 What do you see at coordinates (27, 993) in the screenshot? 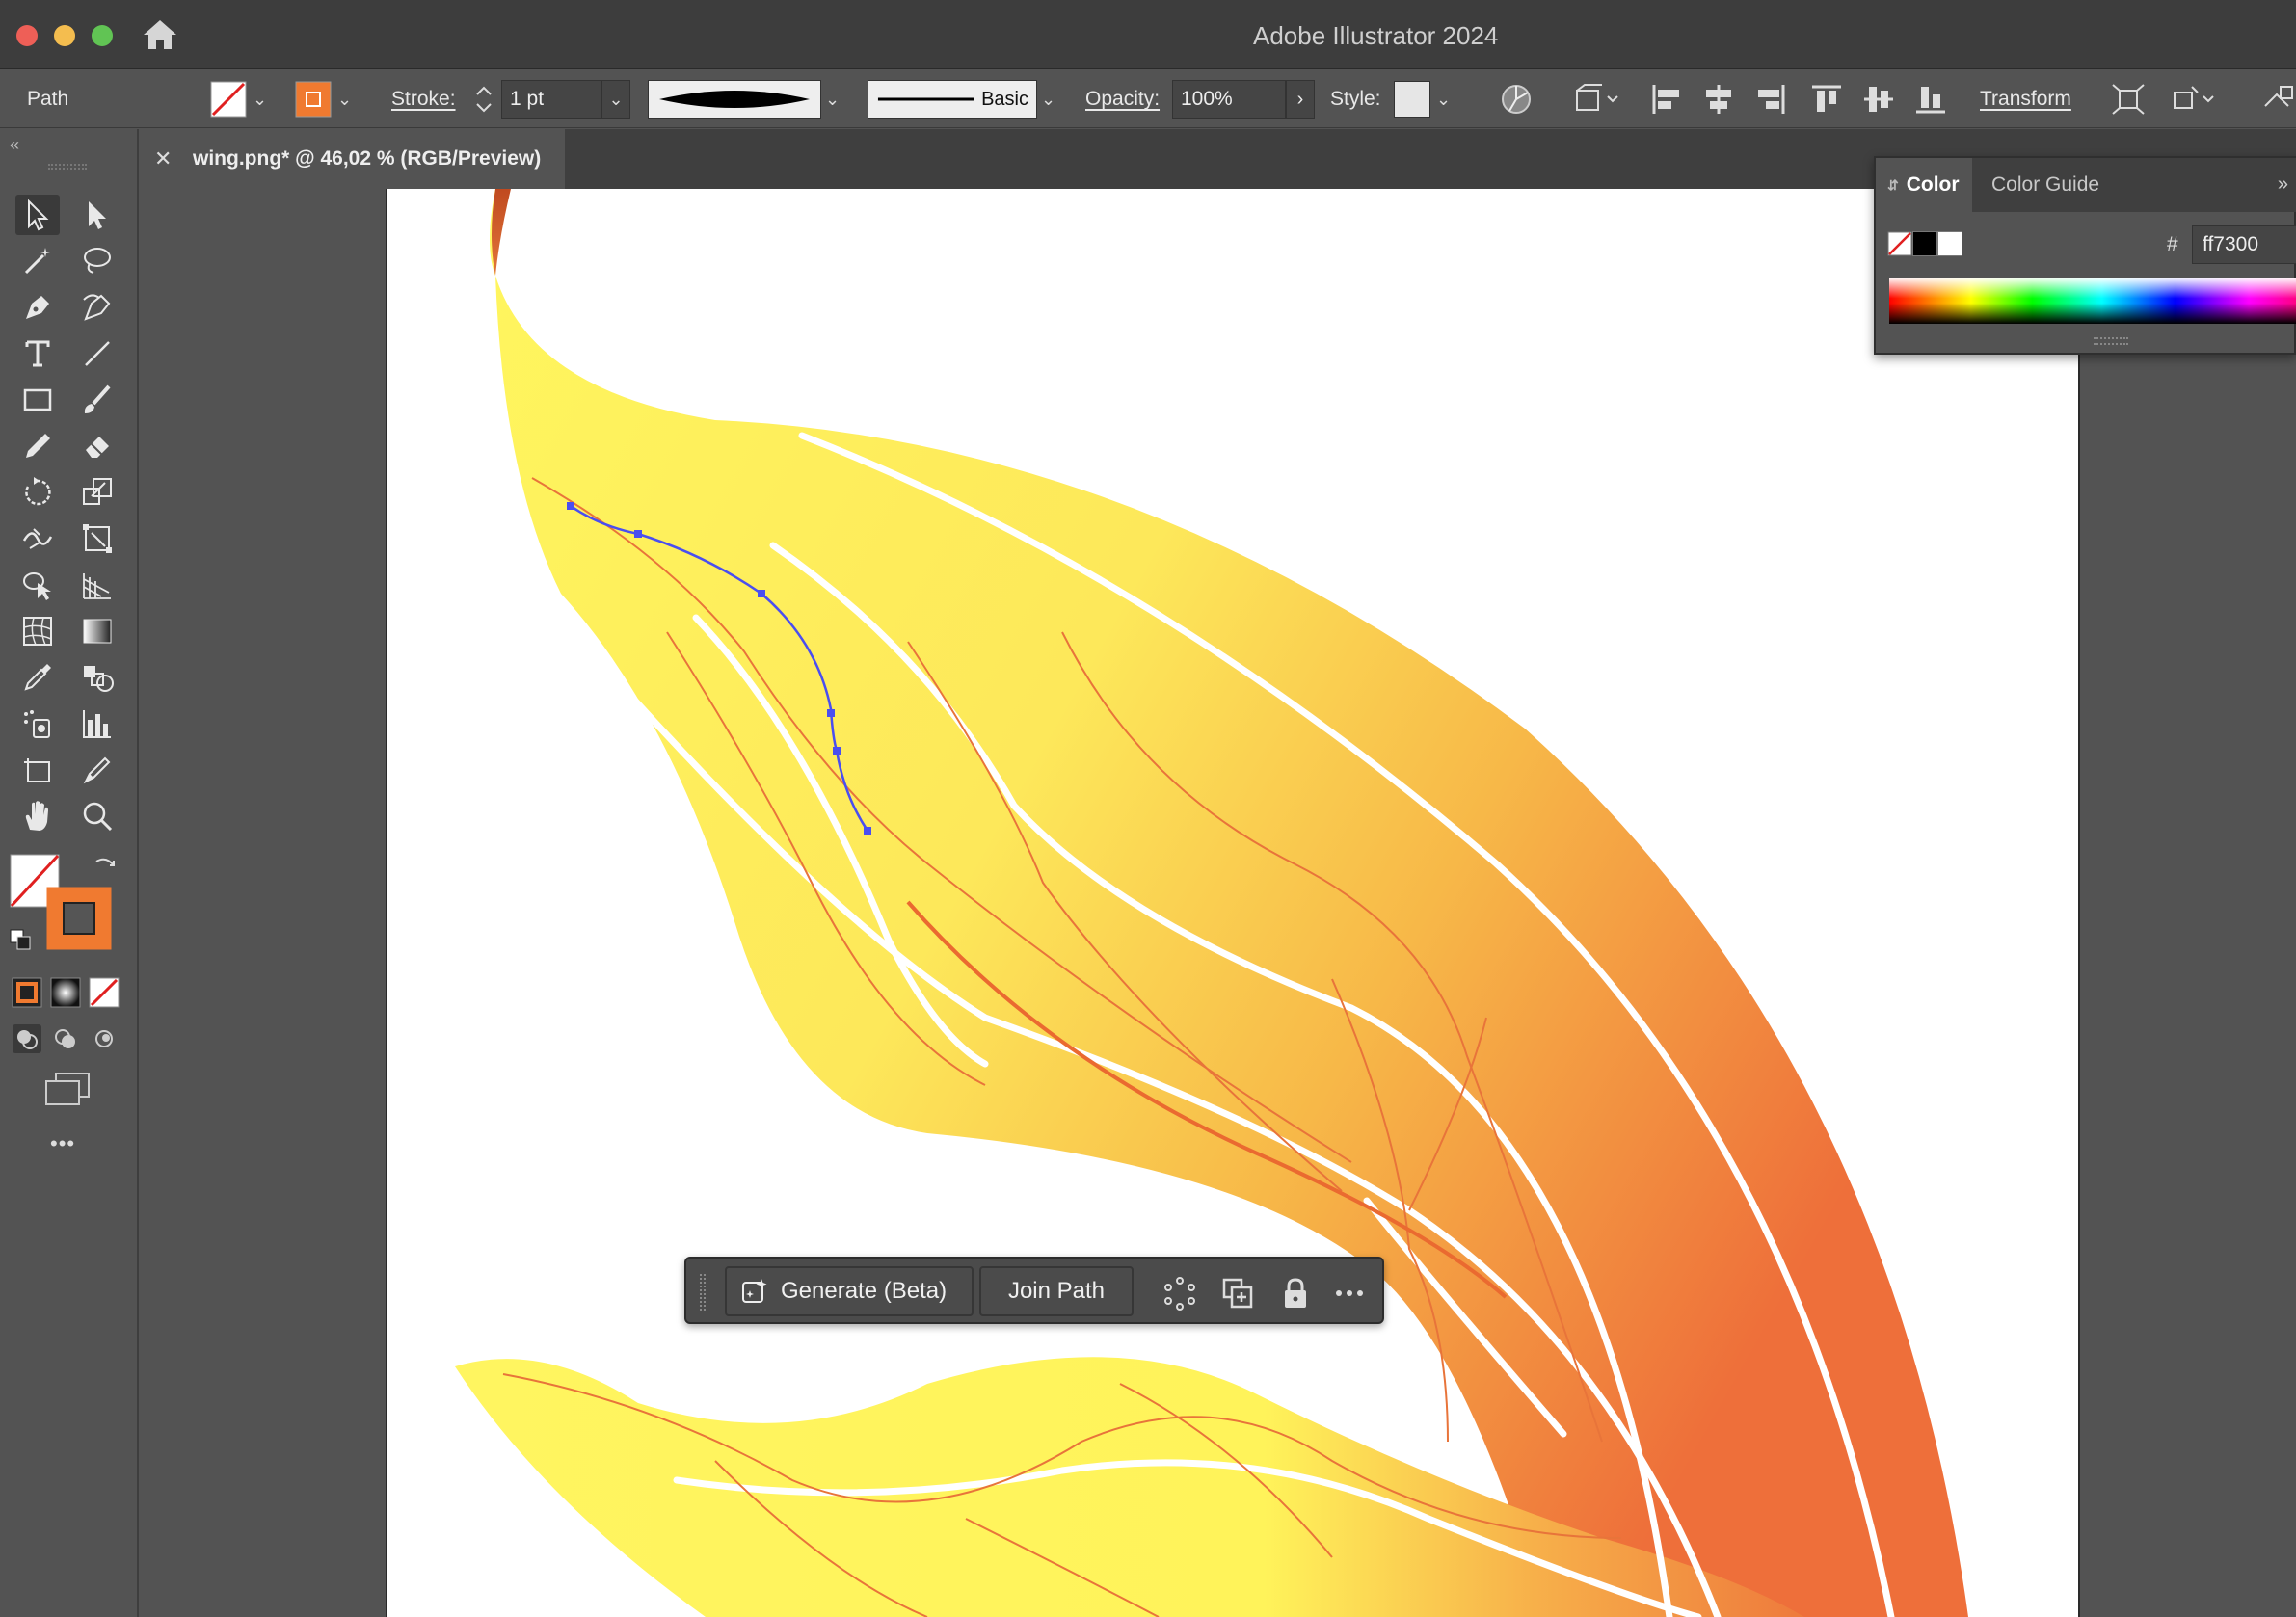
I see `color-mode-icon` at bounding box center [27, 993].